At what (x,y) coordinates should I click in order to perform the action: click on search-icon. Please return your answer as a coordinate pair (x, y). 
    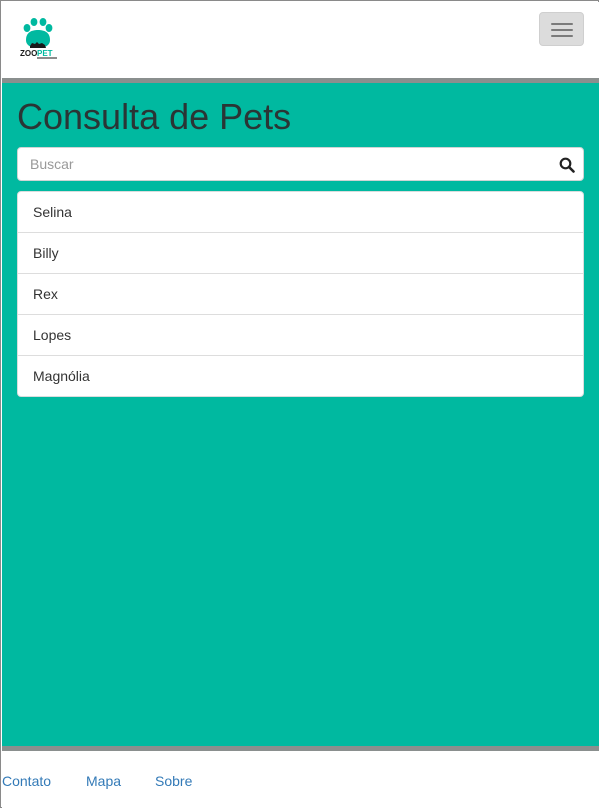
    Looking at the image, I should click on (567, 165).